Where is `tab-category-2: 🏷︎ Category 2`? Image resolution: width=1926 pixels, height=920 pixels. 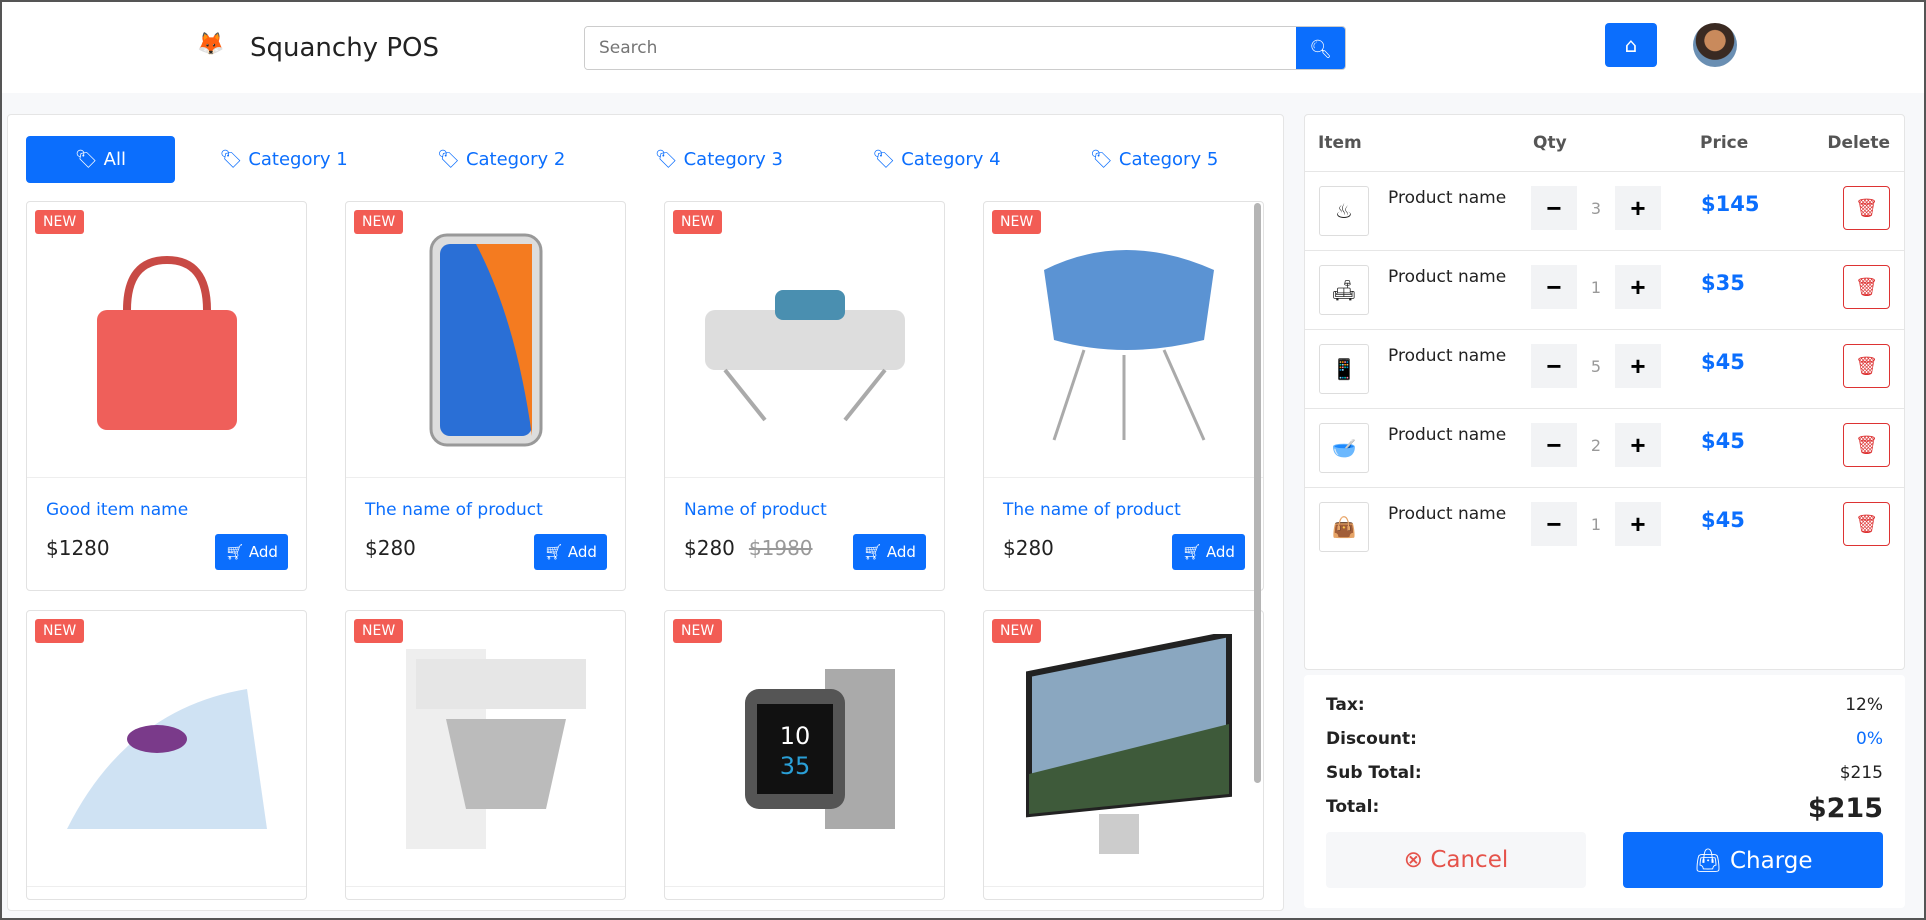 tab-category-2: 🏷︎ Category 2 is located at coordinates (501, 159).